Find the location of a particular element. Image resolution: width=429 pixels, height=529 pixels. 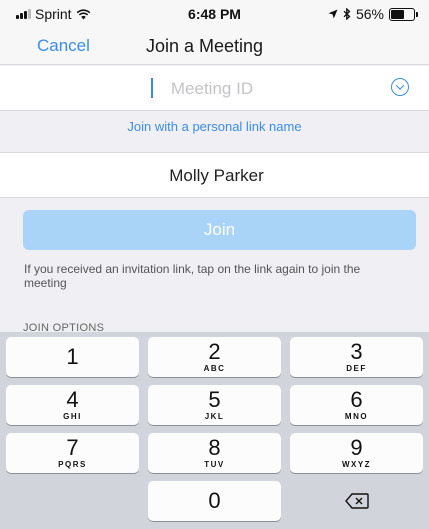

personal-link-name-link: Join with a personal link name is located at coordinates (214, 127).